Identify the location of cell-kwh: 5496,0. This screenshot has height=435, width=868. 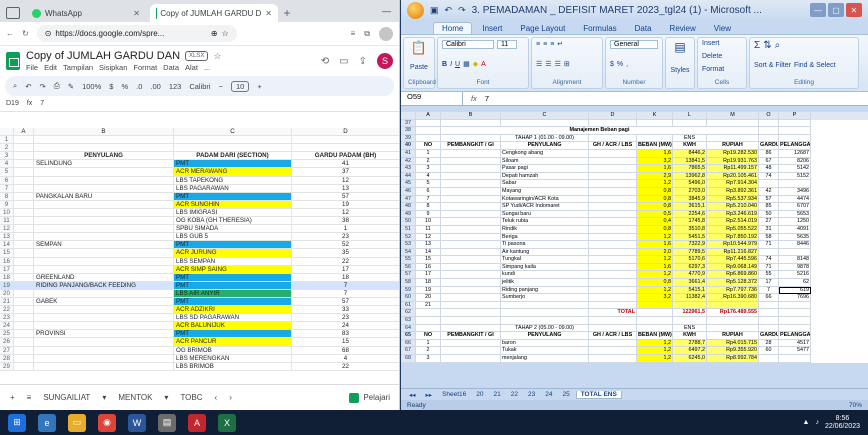
(690, 184).